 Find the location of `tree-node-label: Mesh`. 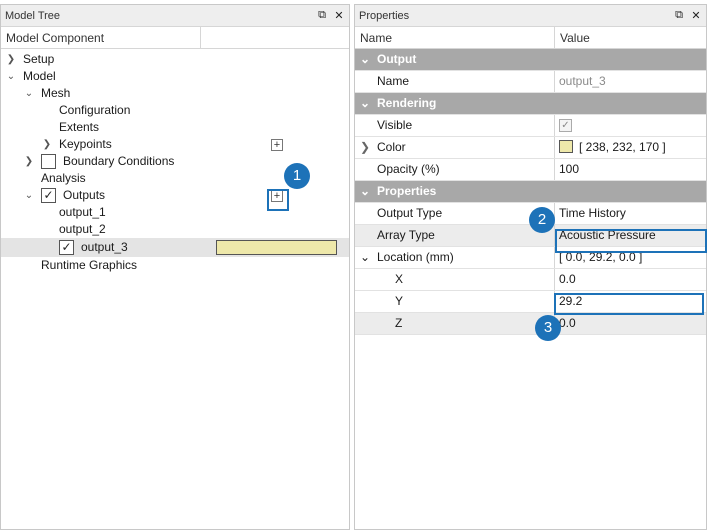

tree-node-label: Mesh is located at coordinates (56, 93).